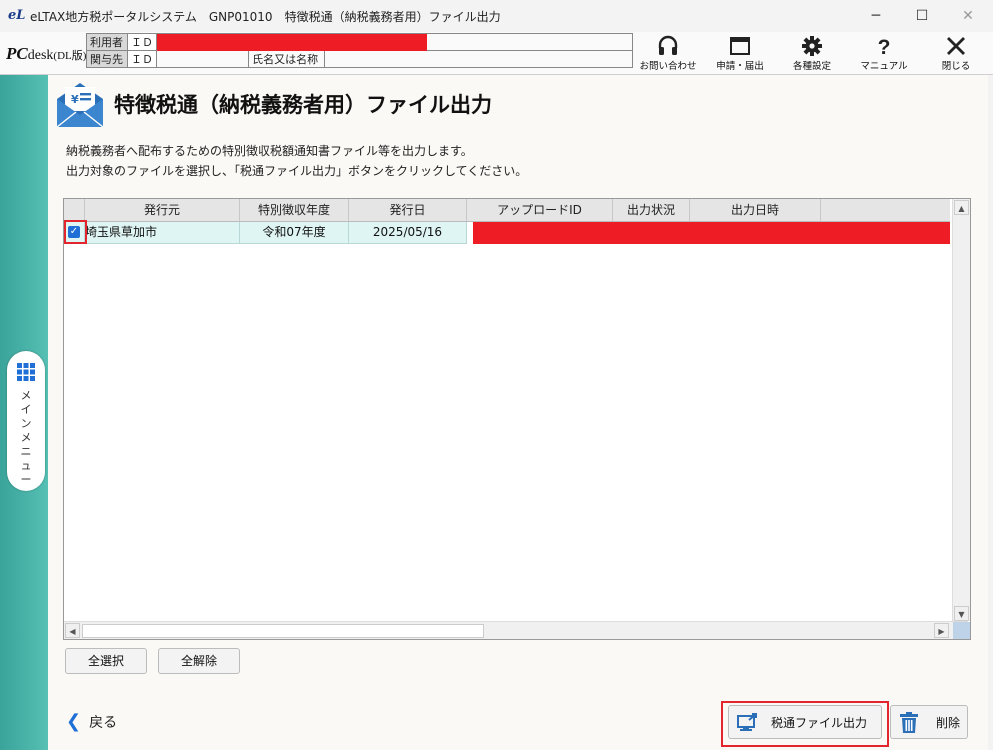  What do you see at coordinates (540, 210) in the screenshot?
I see `column-header-upload-id: アップロードID` at bounding box center [540, 210].